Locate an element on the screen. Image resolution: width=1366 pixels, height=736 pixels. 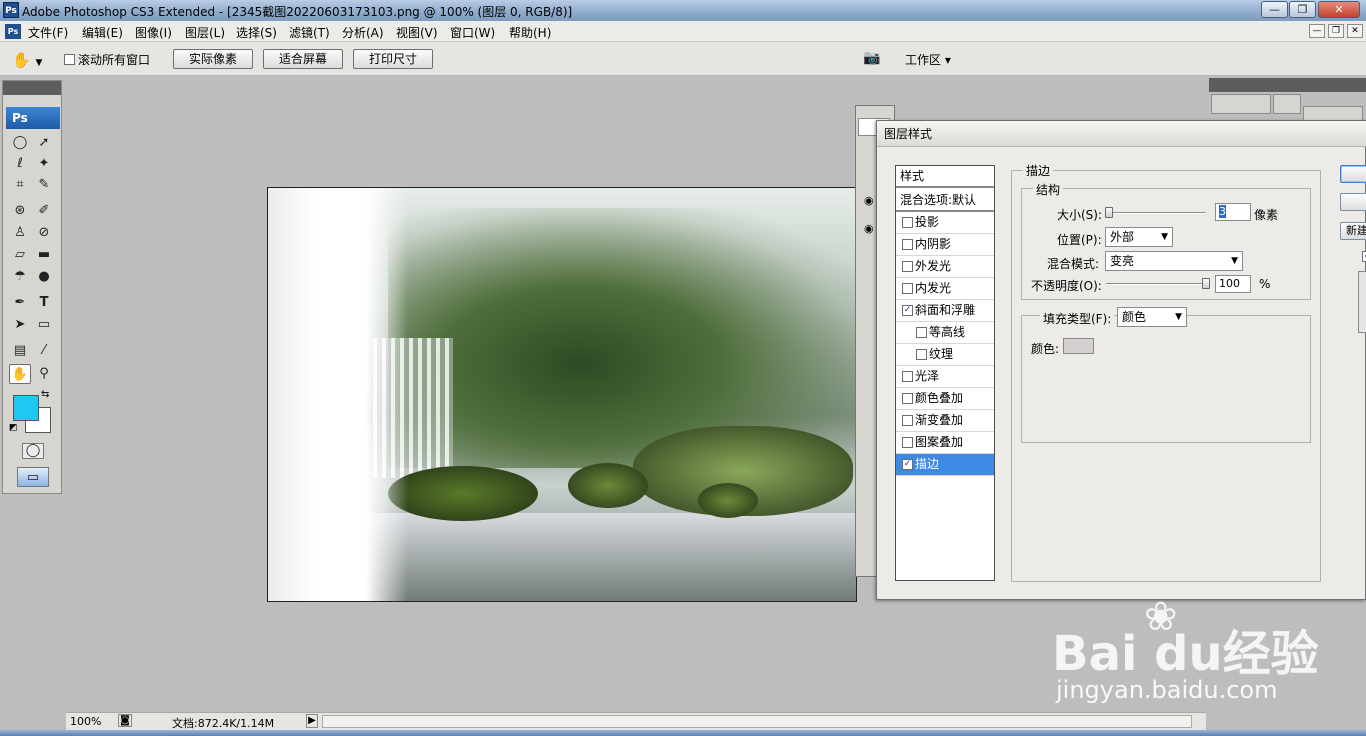
path-selection-tool-icon: ➤ is located at coordinates (20, 325).